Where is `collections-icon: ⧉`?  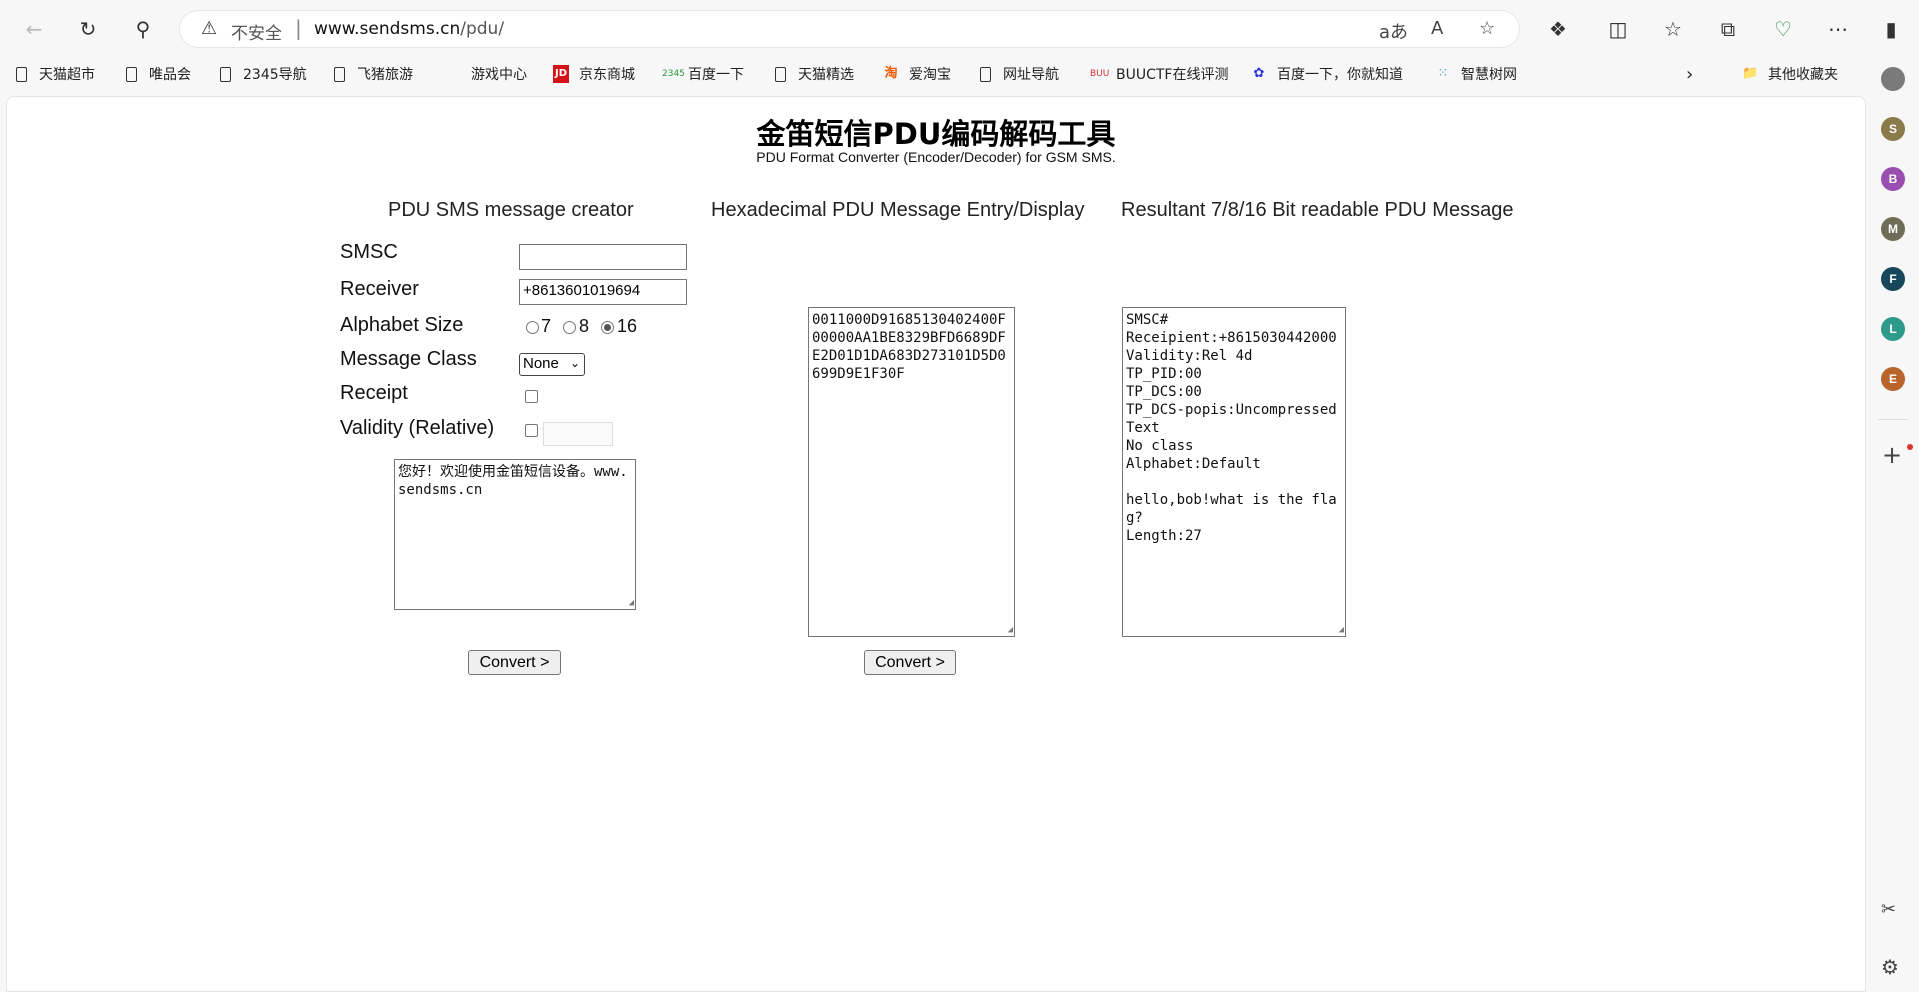
collections-icon: ⧉ is located at coordinates (1728, 29).